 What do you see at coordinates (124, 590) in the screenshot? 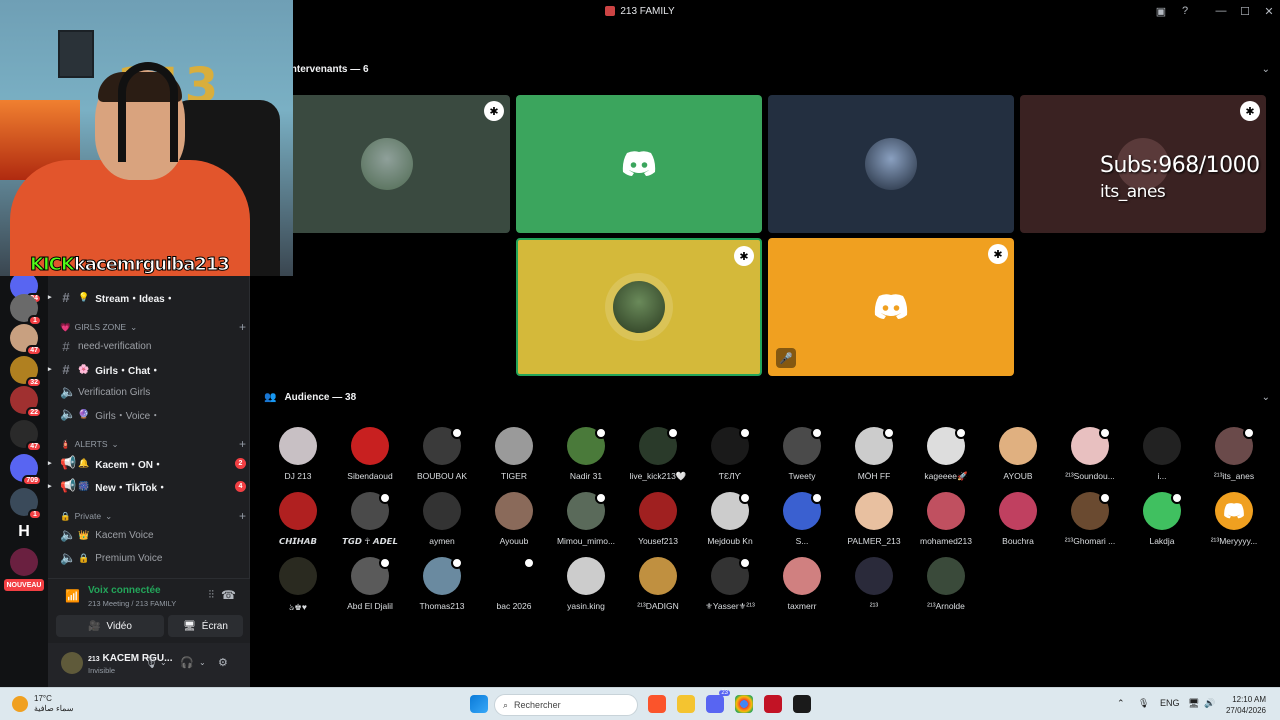
I see `voice-status: Voix connectée` at bounding box center [124, 590].